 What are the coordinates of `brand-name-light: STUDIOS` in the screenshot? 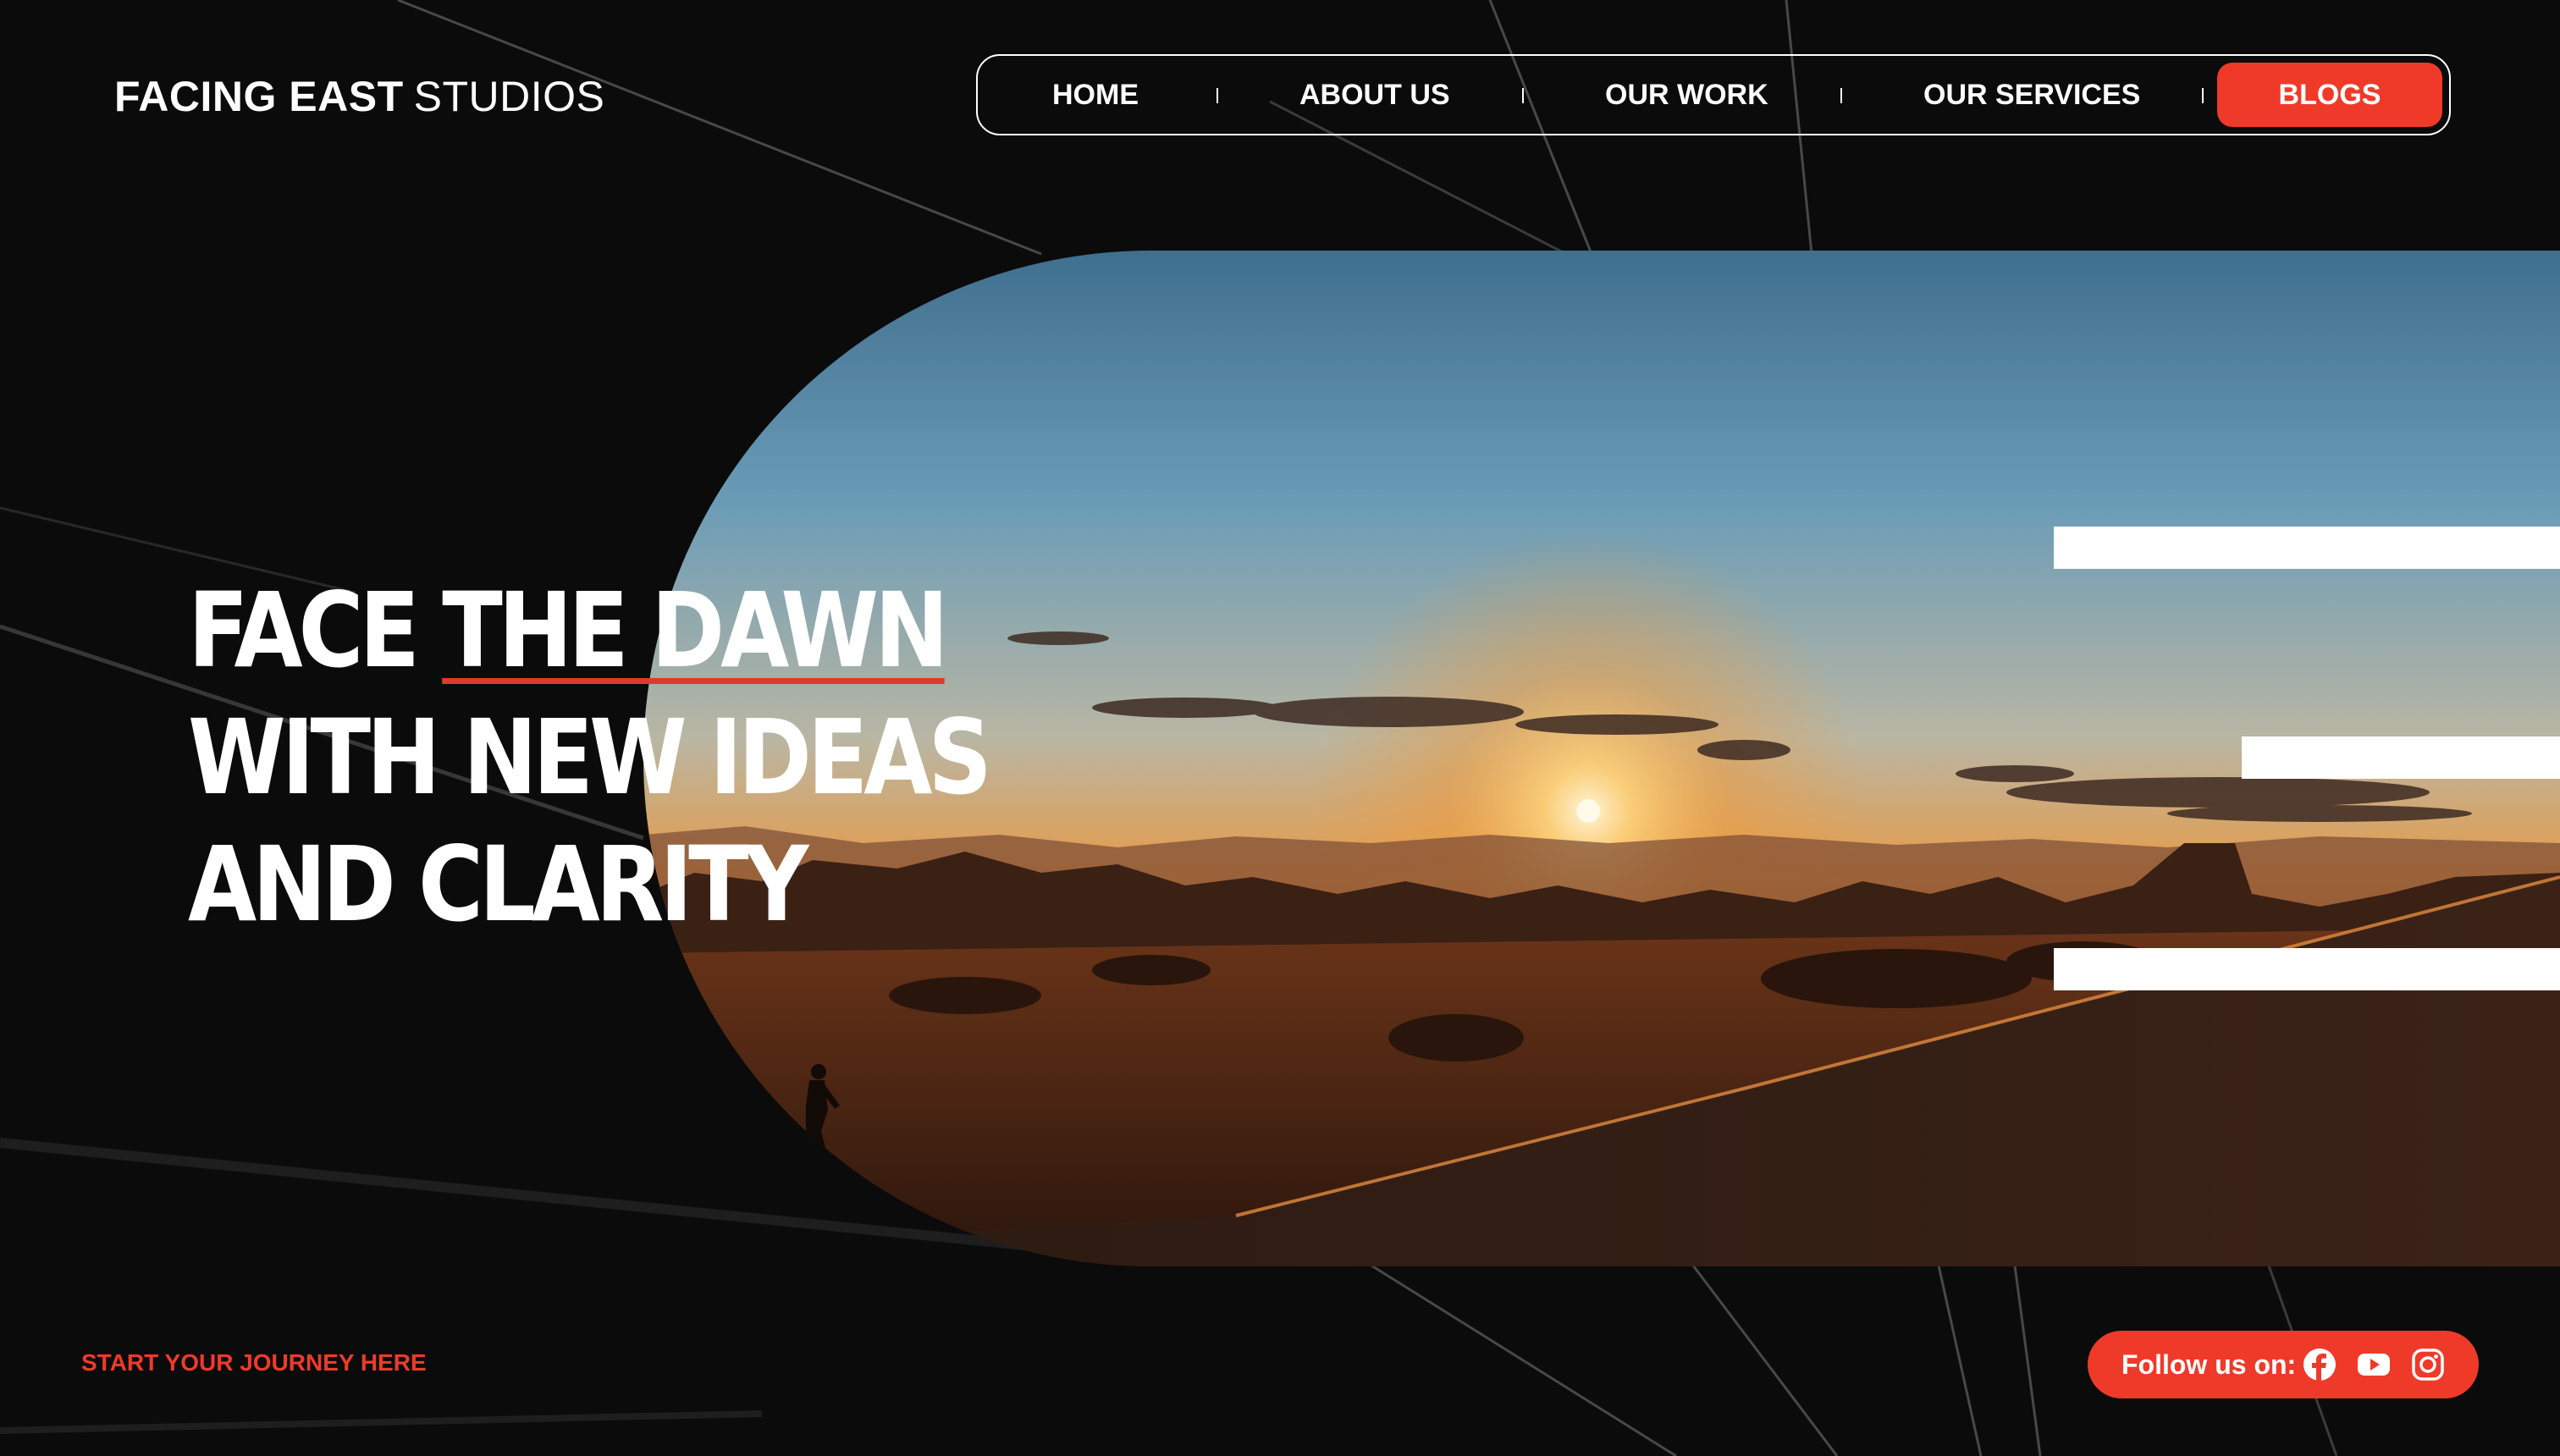 It's located at (509, 96).